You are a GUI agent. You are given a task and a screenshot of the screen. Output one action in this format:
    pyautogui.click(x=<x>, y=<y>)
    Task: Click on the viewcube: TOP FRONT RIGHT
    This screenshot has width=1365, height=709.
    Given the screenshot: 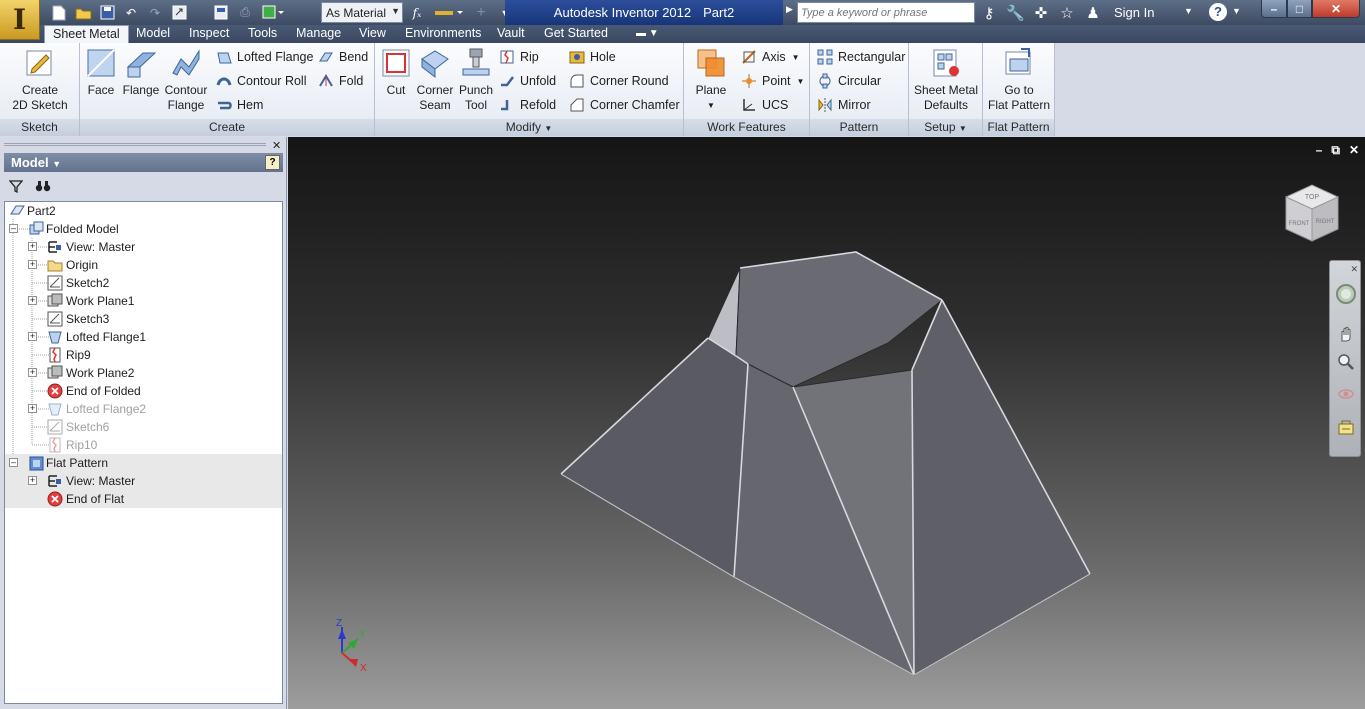 What is the action you would take?
    pyautogui.click(x=1312, y=214)
    